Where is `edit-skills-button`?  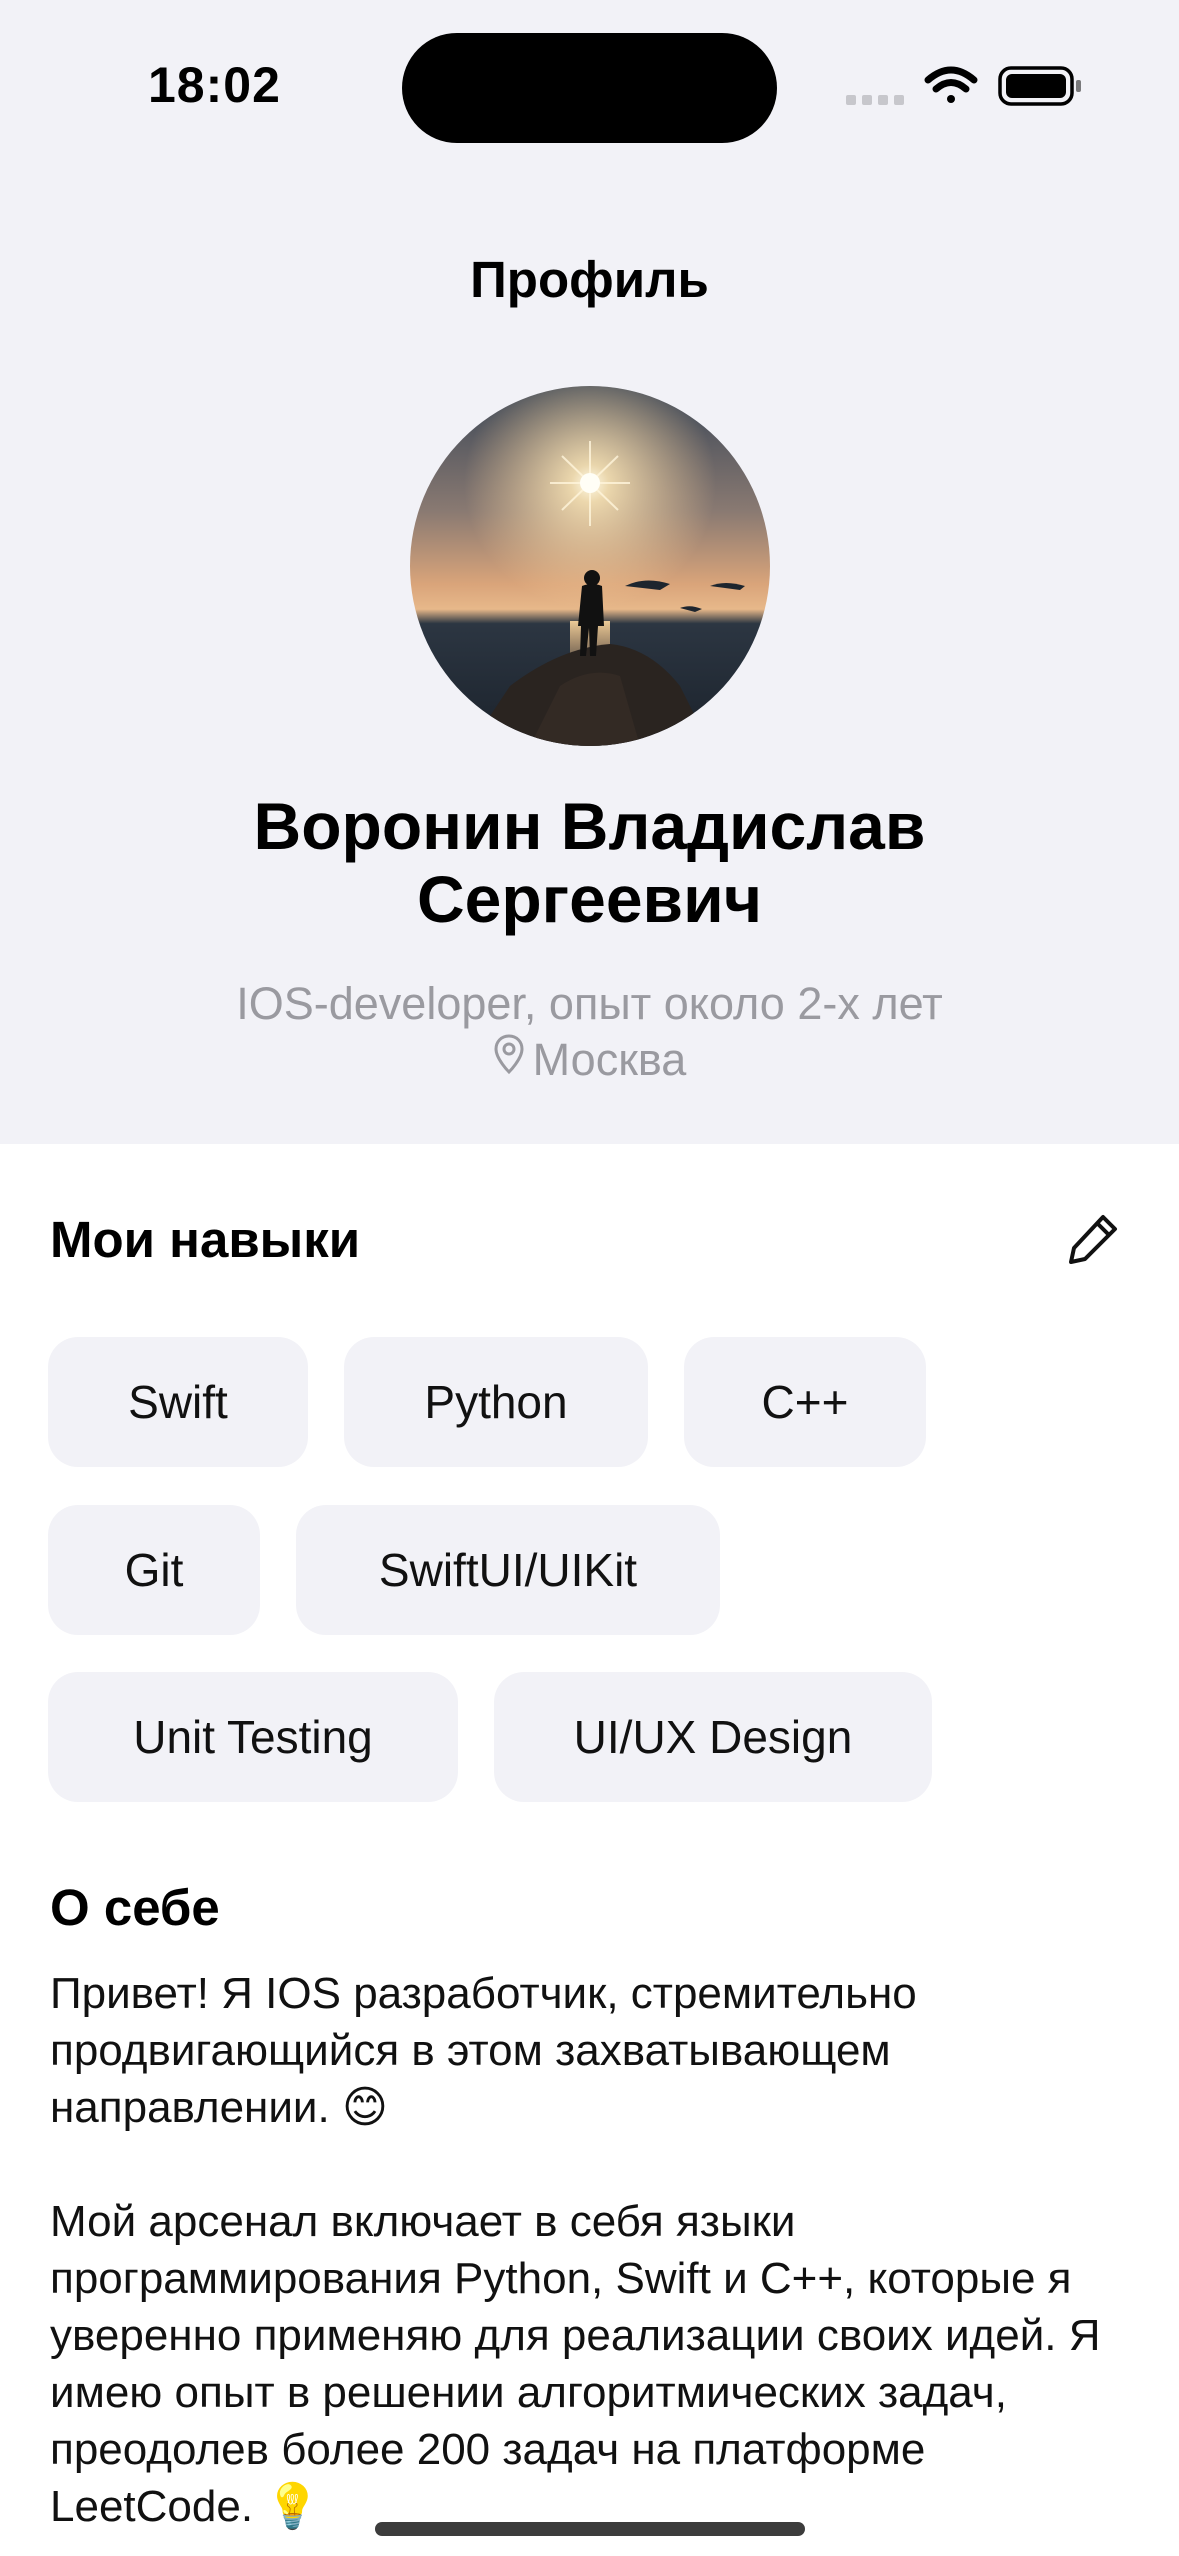
edit-skills-button is located at coordinates (1093, 1241).